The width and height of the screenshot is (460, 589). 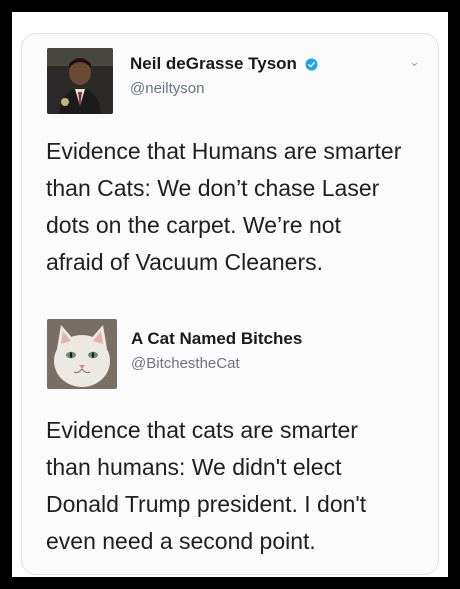 I want to click on author-handle: @BitchestheCat, so click(x=185, y=363).